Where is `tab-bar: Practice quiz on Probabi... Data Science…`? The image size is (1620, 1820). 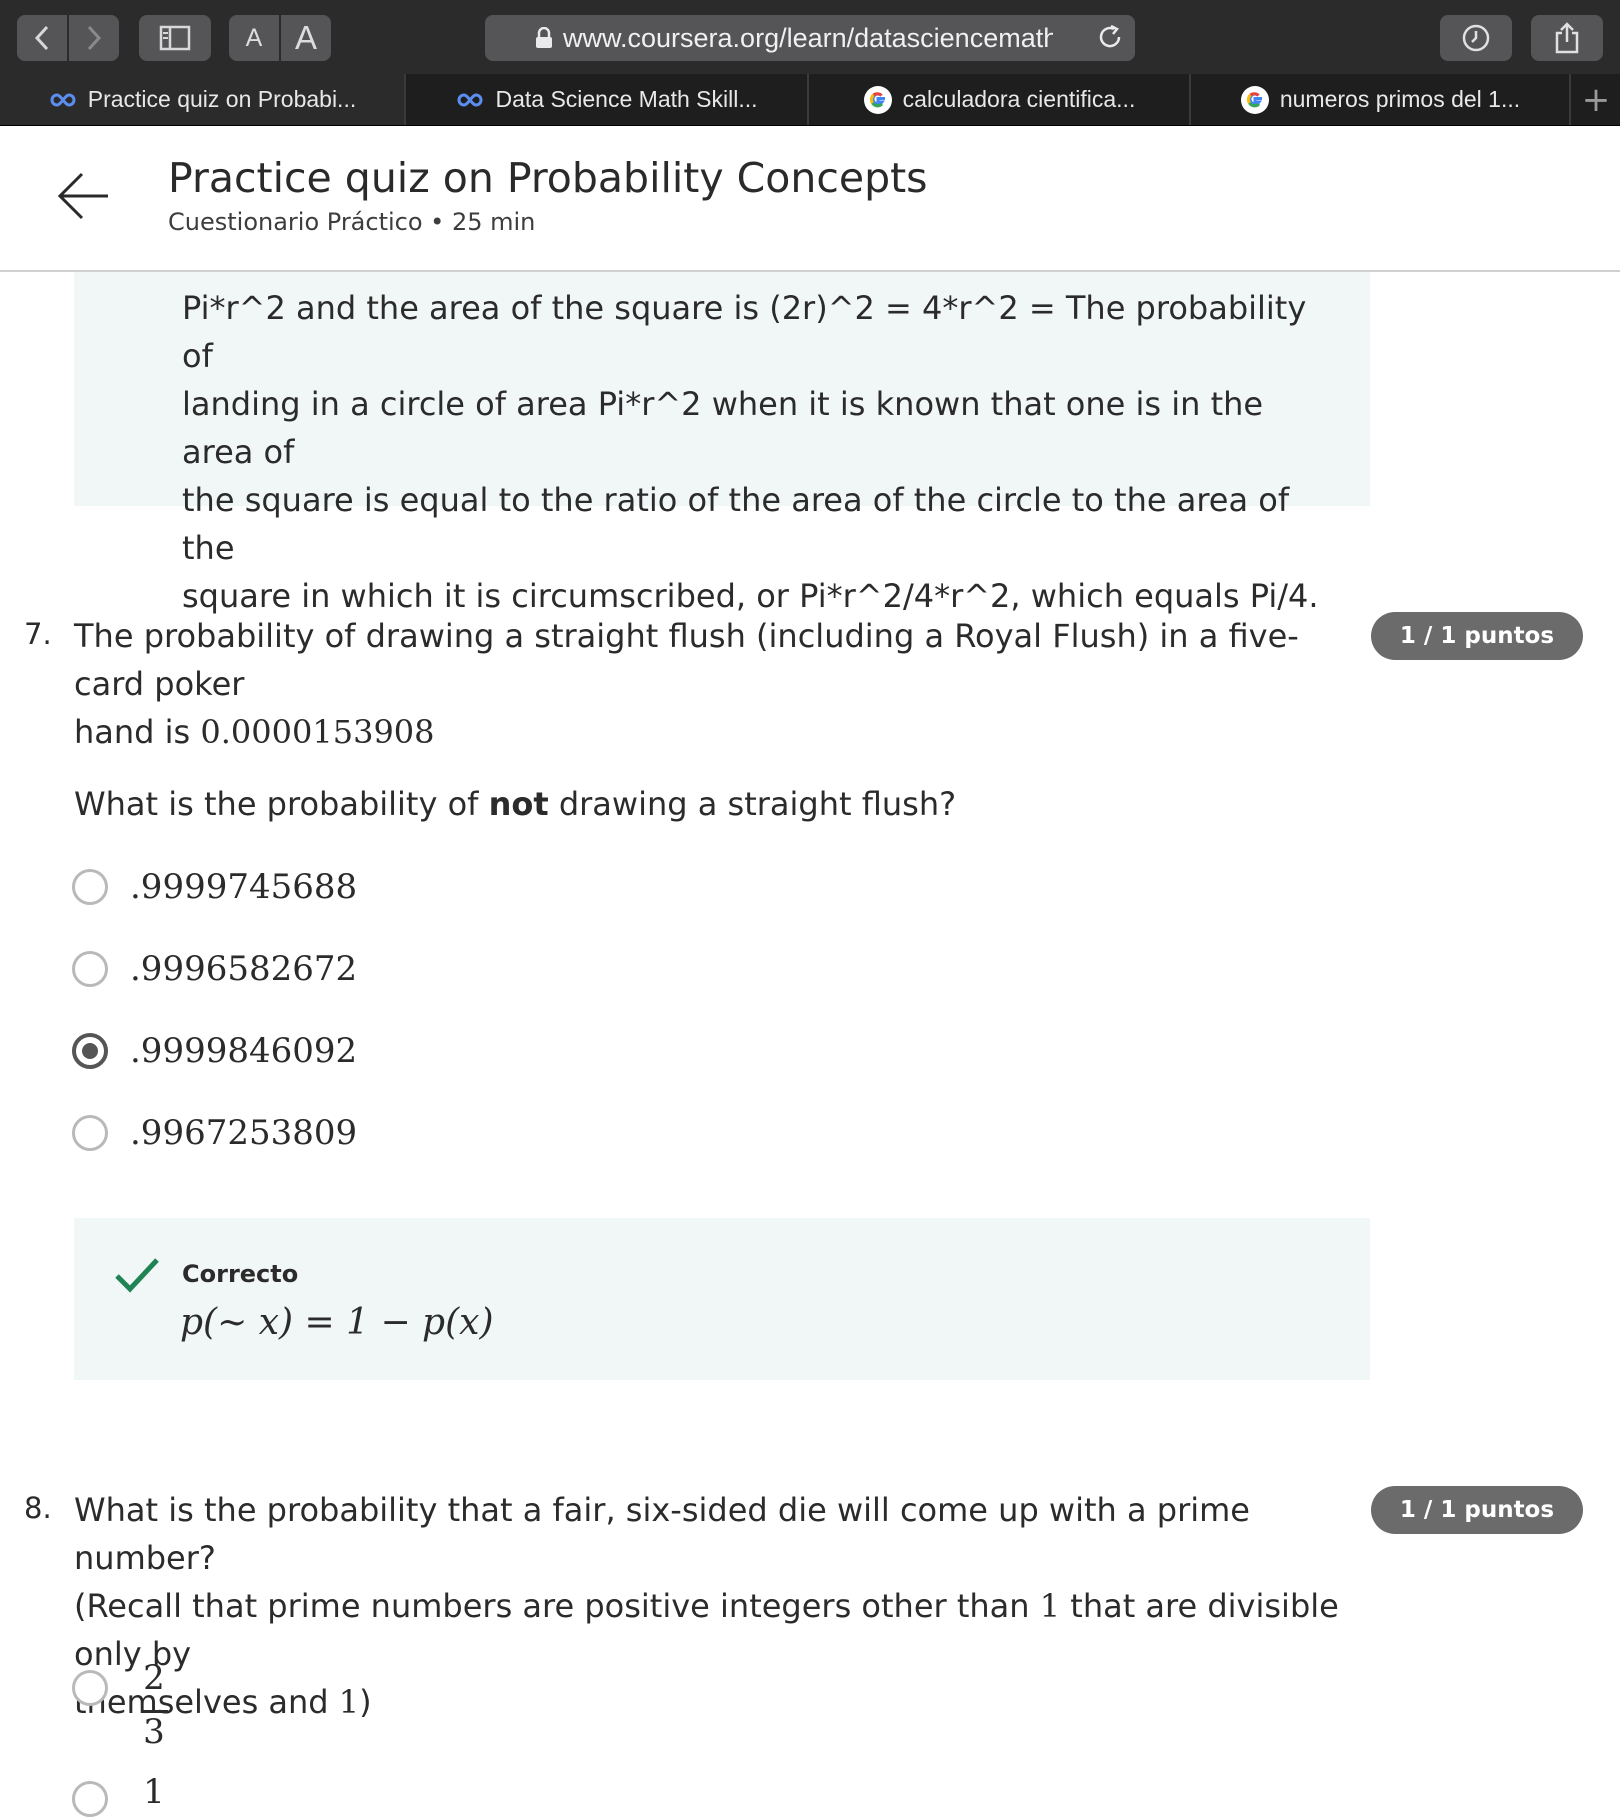 tab-bar: Practice quiz on Probabi... Data Science… is located at coordinates (810, 100).